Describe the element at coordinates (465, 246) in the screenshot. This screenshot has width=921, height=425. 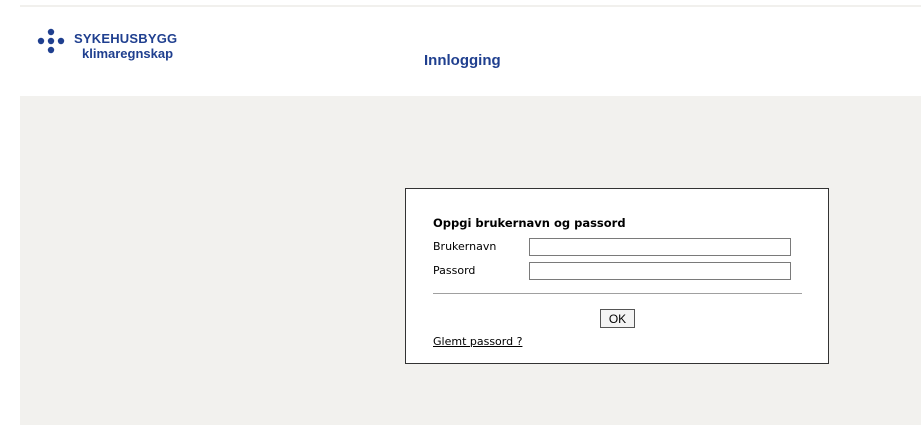
I see `username-label: Brukernavn` at that location.